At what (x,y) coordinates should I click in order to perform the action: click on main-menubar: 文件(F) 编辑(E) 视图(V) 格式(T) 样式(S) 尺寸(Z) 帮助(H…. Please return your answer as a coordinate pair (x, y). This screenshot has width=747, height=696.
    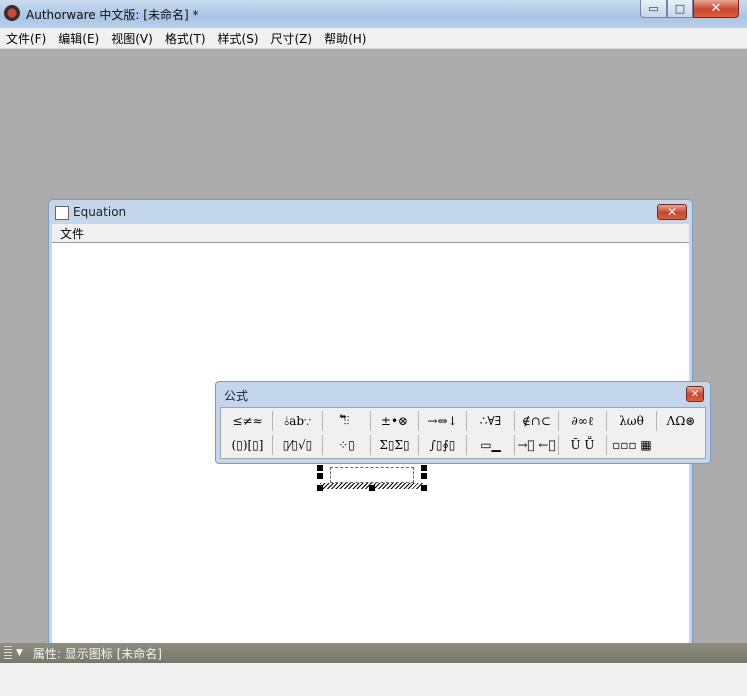
    Looking at the image, I should click on (373, 38).